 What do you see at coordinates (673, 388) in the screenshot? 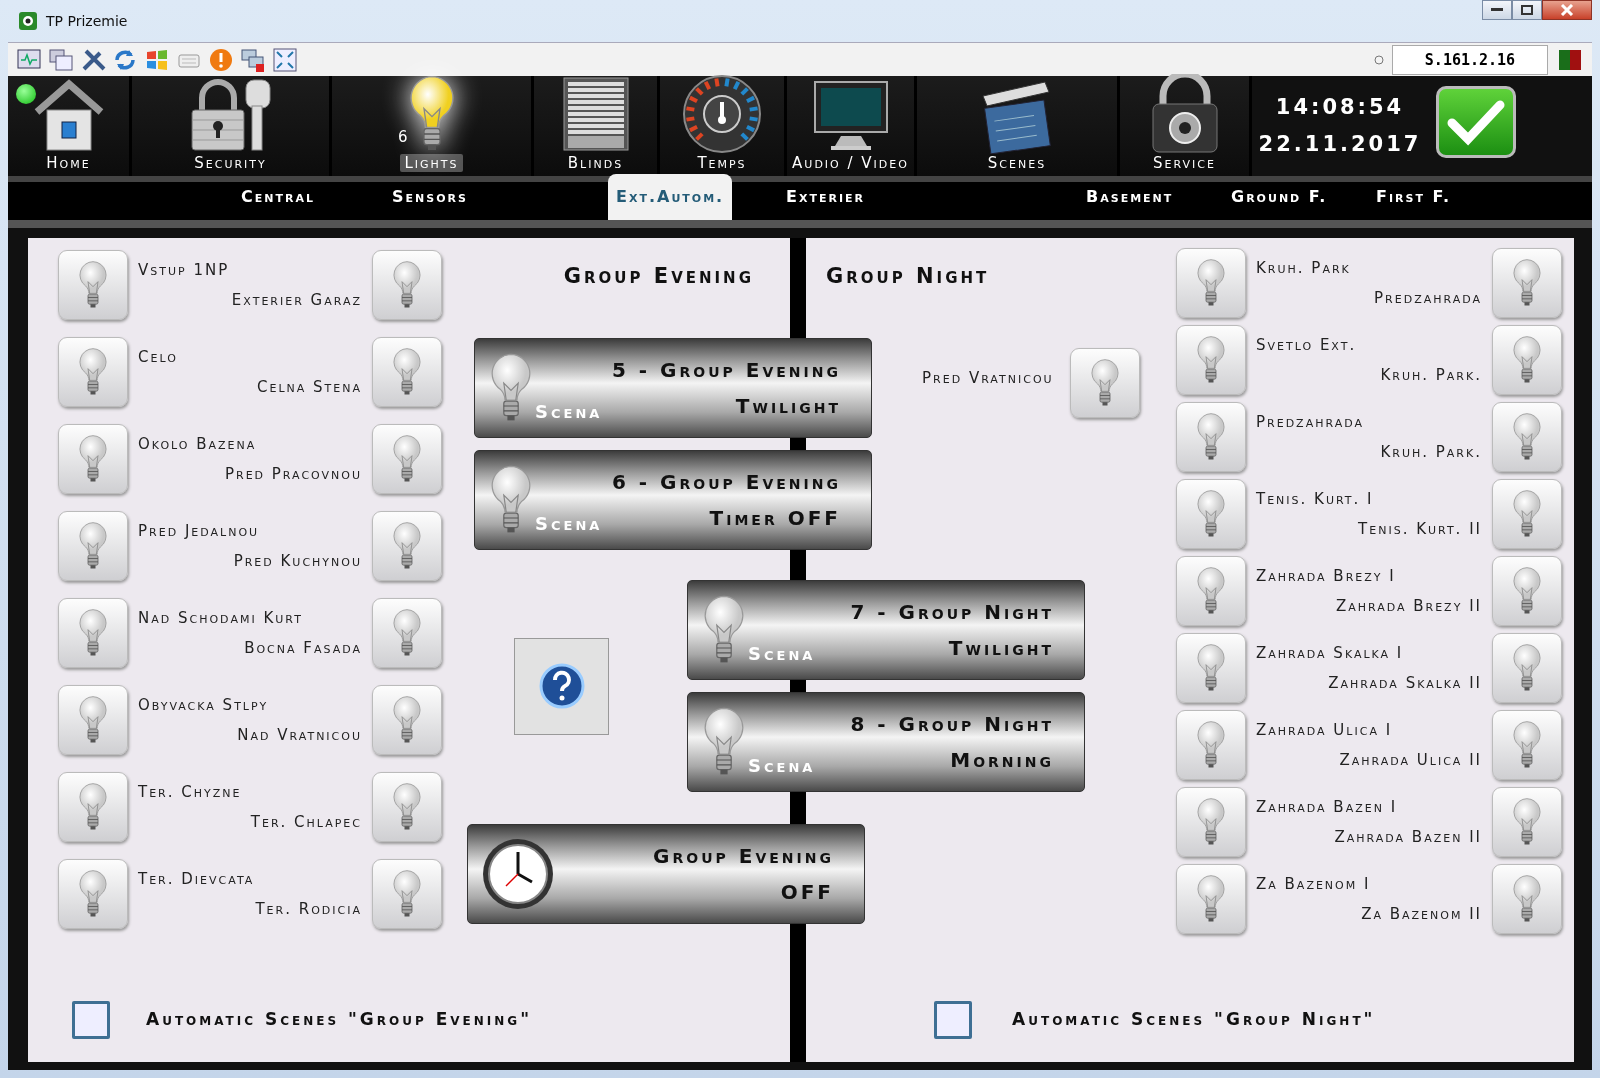
I see `scene-button: 5 - Group Evening Scena Twilight` at bounding box center [673, 388].